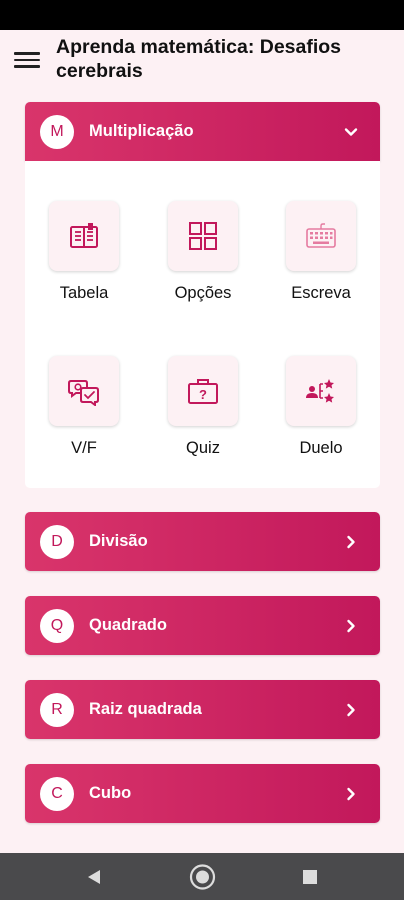 This screenshot has width=404, height=900. What do you see at coordinates (202, 15) in the screenshot?
I see `status-bar` at bounding box center [202, 15].